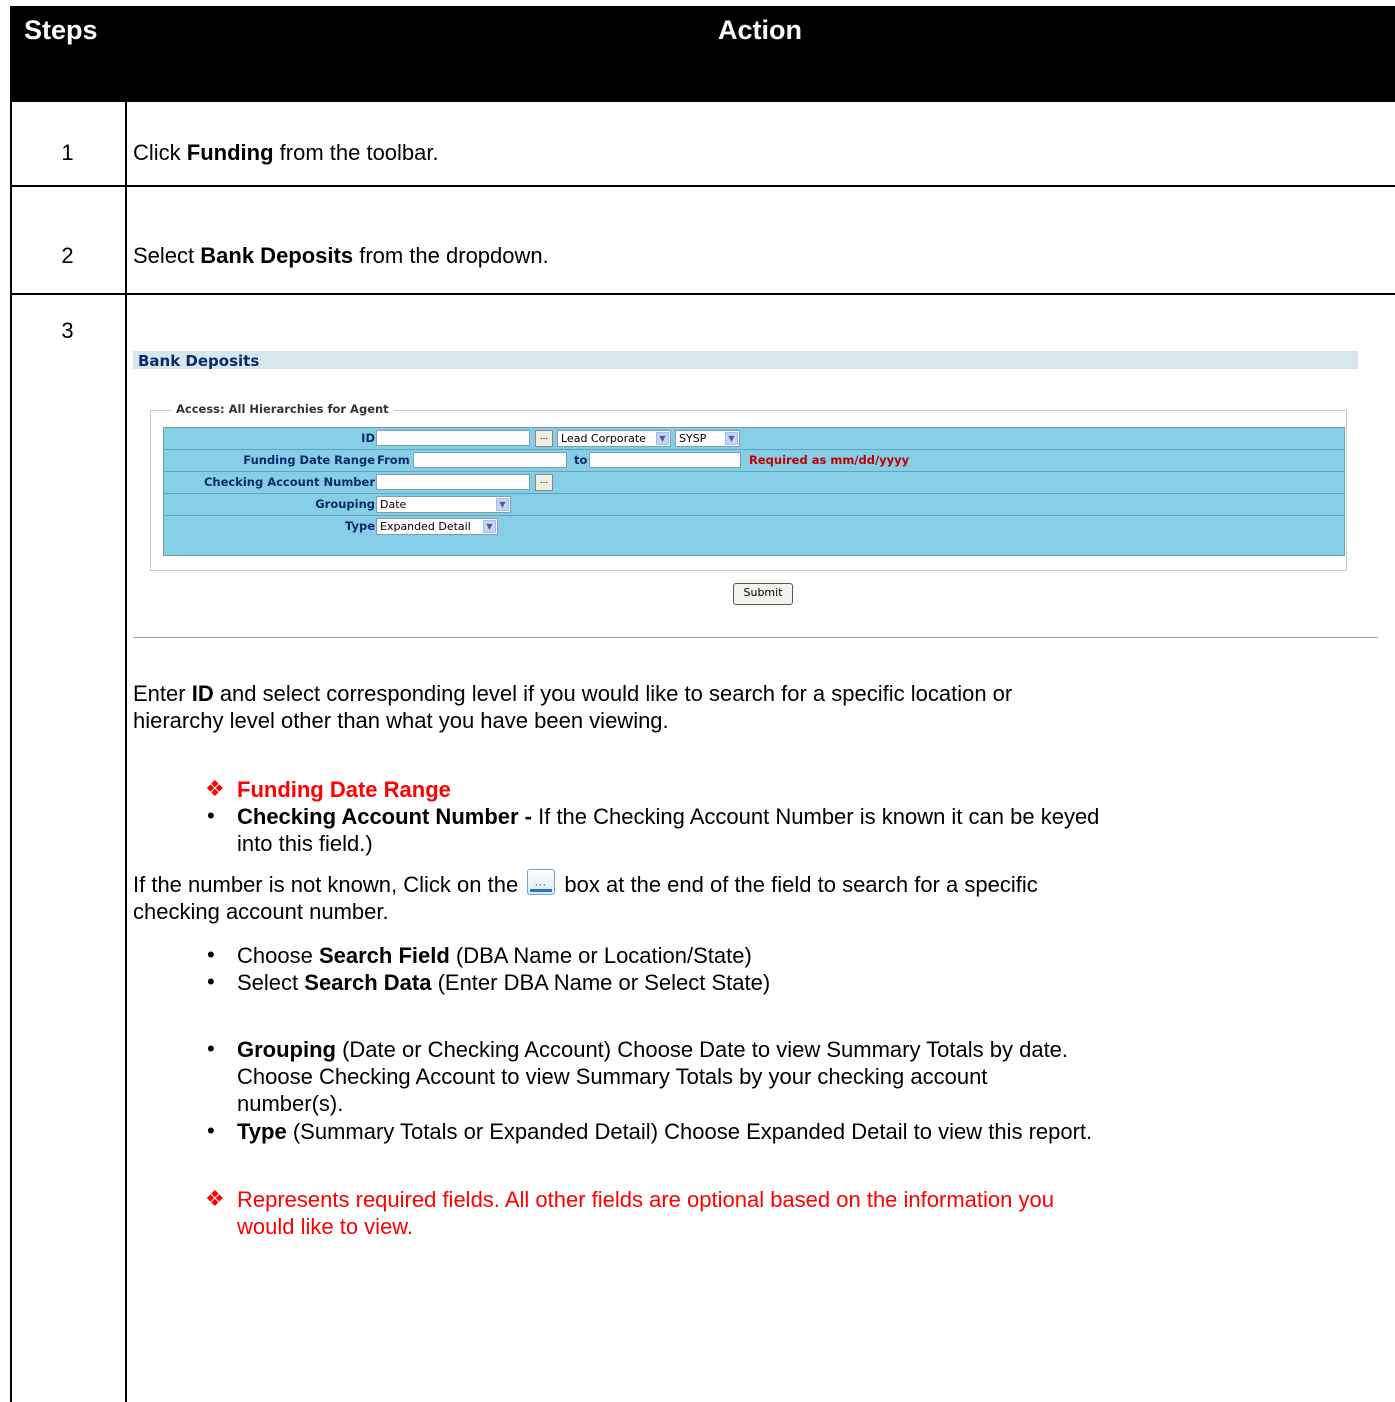  Describe the element at coordinates (167, 255) in the screenshot. I see `step-text: Select` at that location.